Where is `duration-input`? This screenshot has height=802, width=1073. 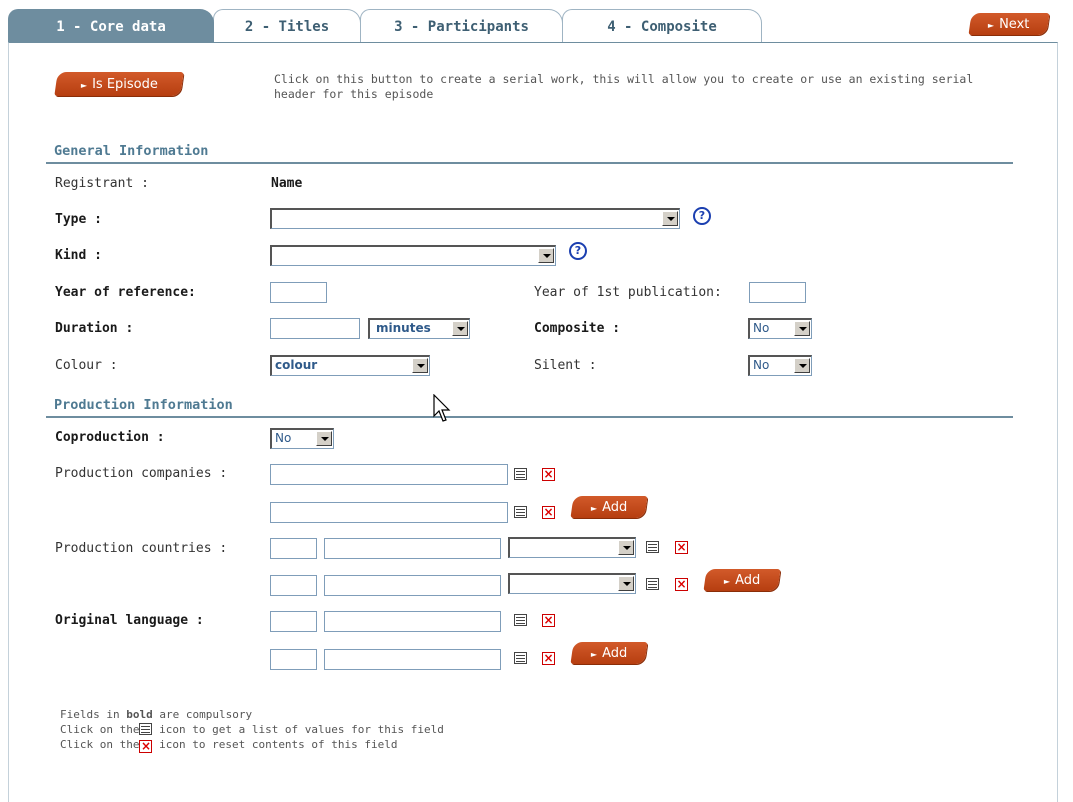
duration-input is located at coordinates (315, 328).